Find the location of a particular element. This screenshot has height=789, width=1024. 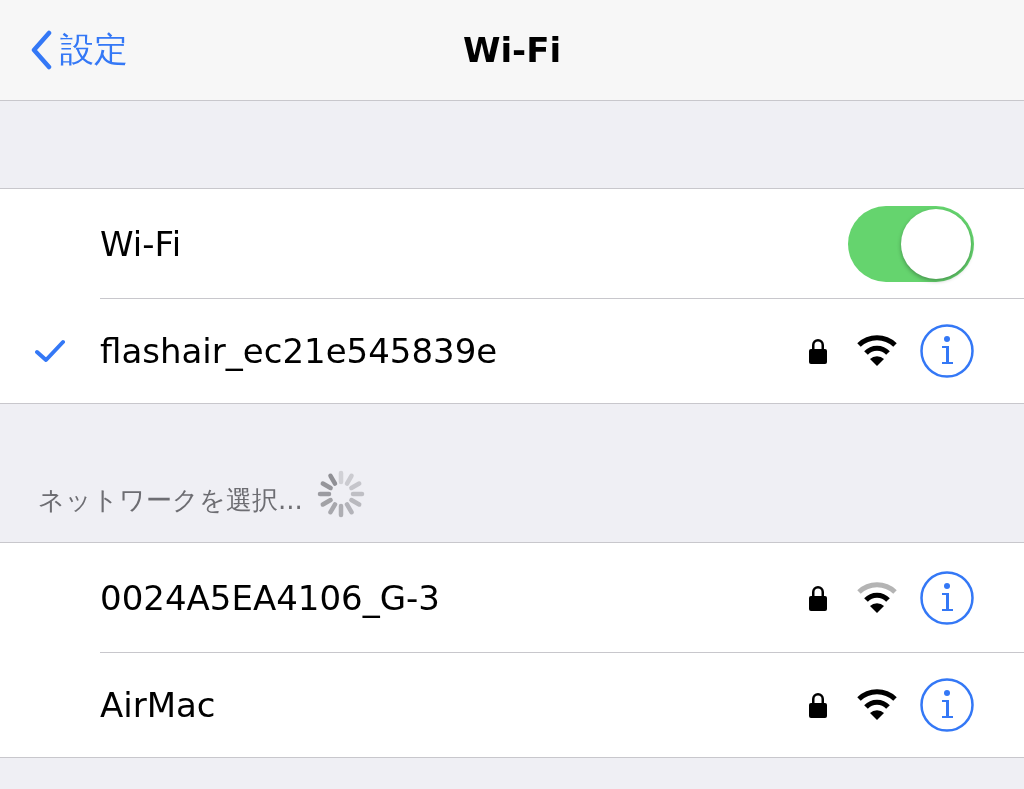

back-button: 設定 is located at coordinates (231, 50).